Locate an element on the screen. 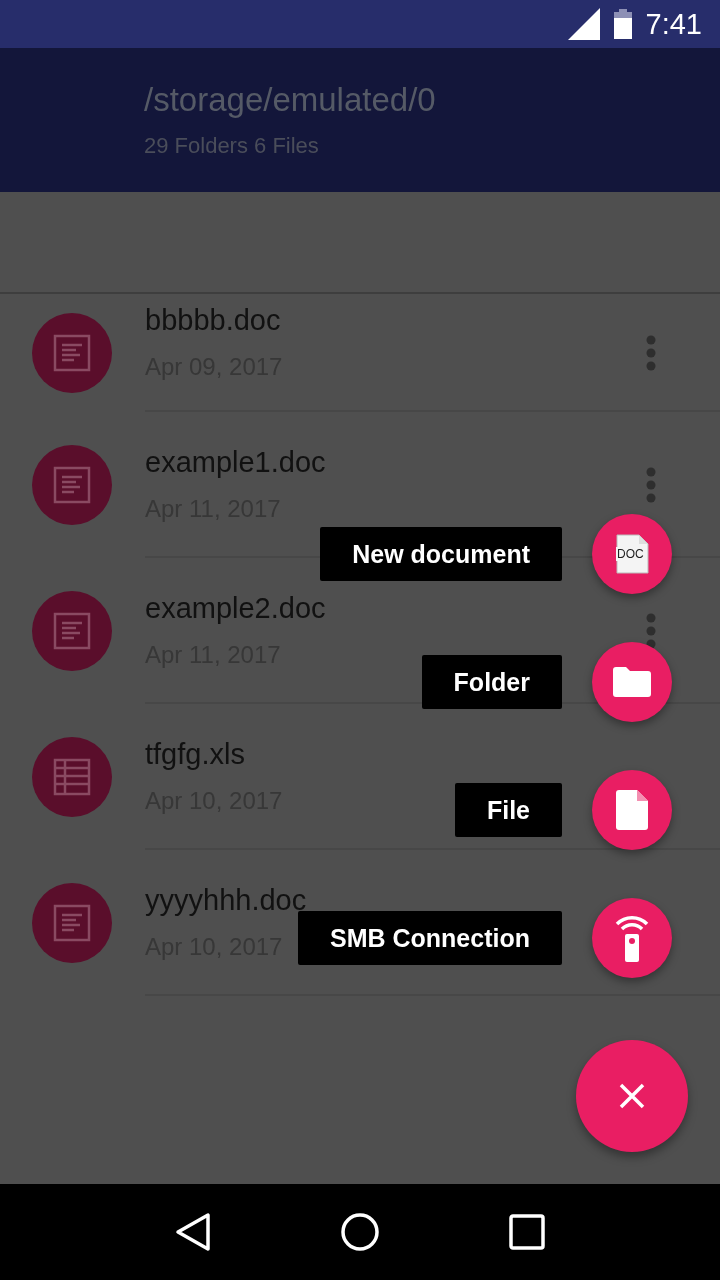 The image size is (720, 1280). file-name: bbbbb.doc is located at coordinates (213, 320).